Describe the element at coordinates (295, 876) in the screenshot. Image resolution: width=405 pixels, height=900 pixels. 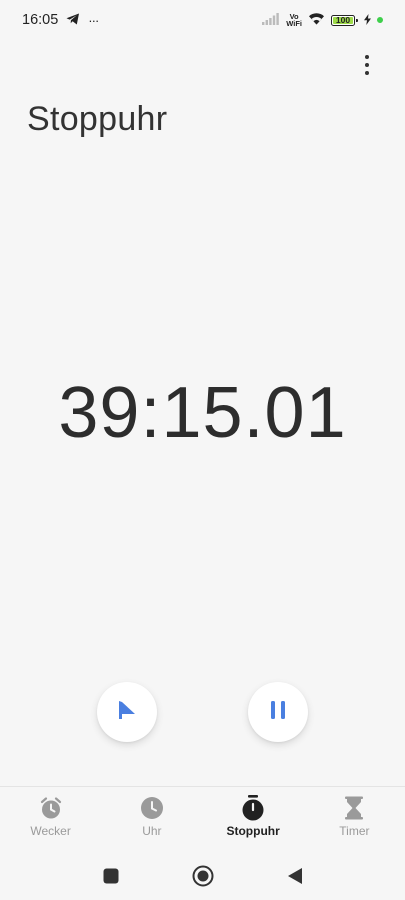
I see `back-icon` at that location.